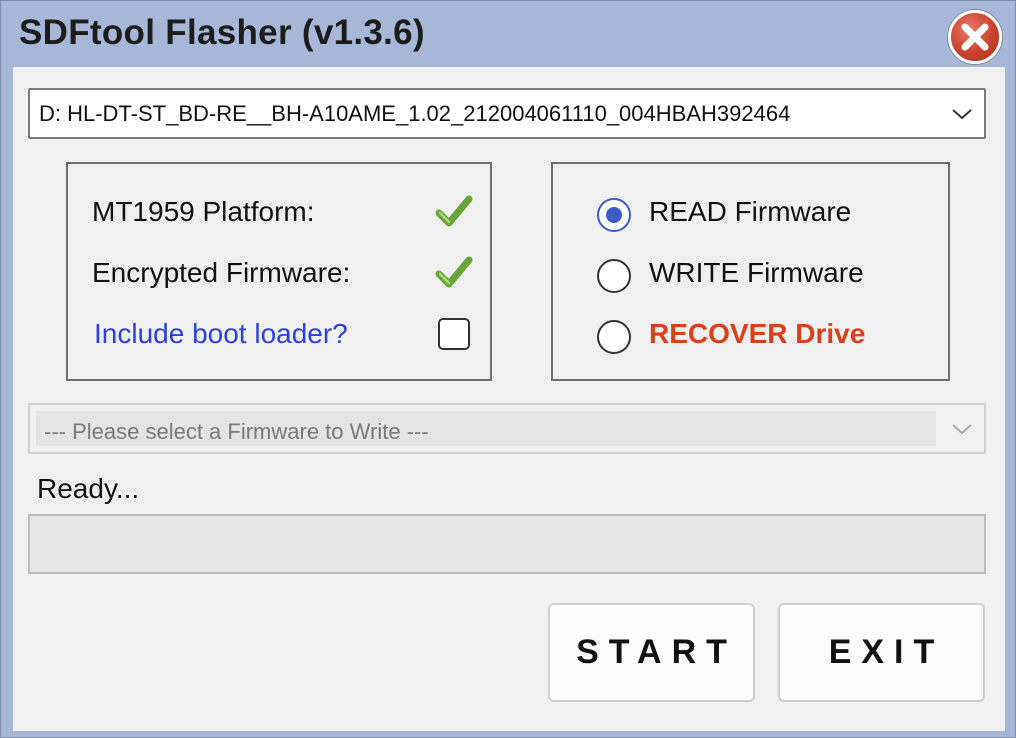  What do you see at coordinates (508, 34) in the screenshot?
I see `title-bar: SDFtool Flasher (v1.3.6)` at bounding box center [508, 34].